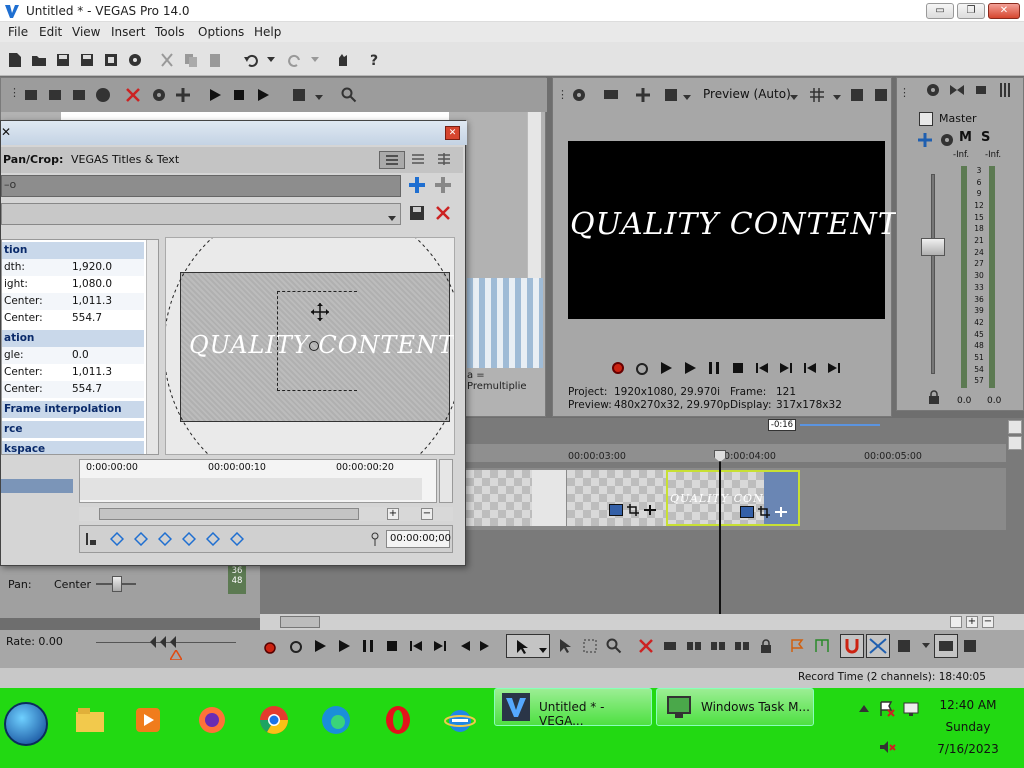 The image size is (1024, 768). I want to click on stop-icon, so click(738, 368).